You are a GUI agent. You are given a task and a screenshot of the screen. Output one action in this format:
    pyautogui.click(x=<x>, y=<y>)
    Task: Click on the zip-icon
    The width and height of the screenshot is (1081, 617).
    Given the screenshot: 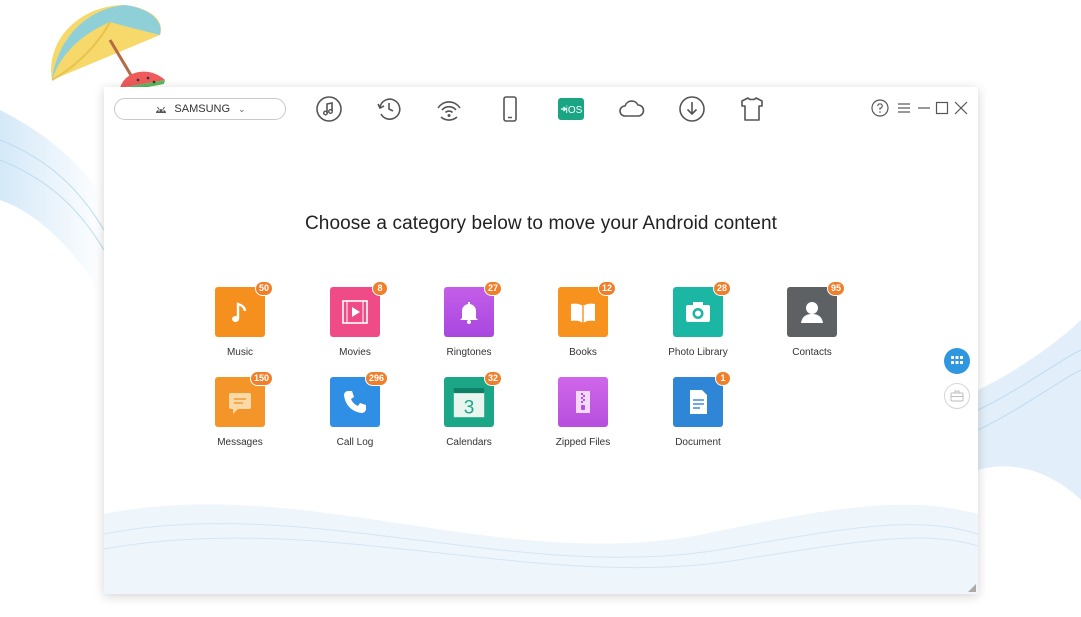 What is the action you would take?
    pyautogui.click(x=583, y=402)
    